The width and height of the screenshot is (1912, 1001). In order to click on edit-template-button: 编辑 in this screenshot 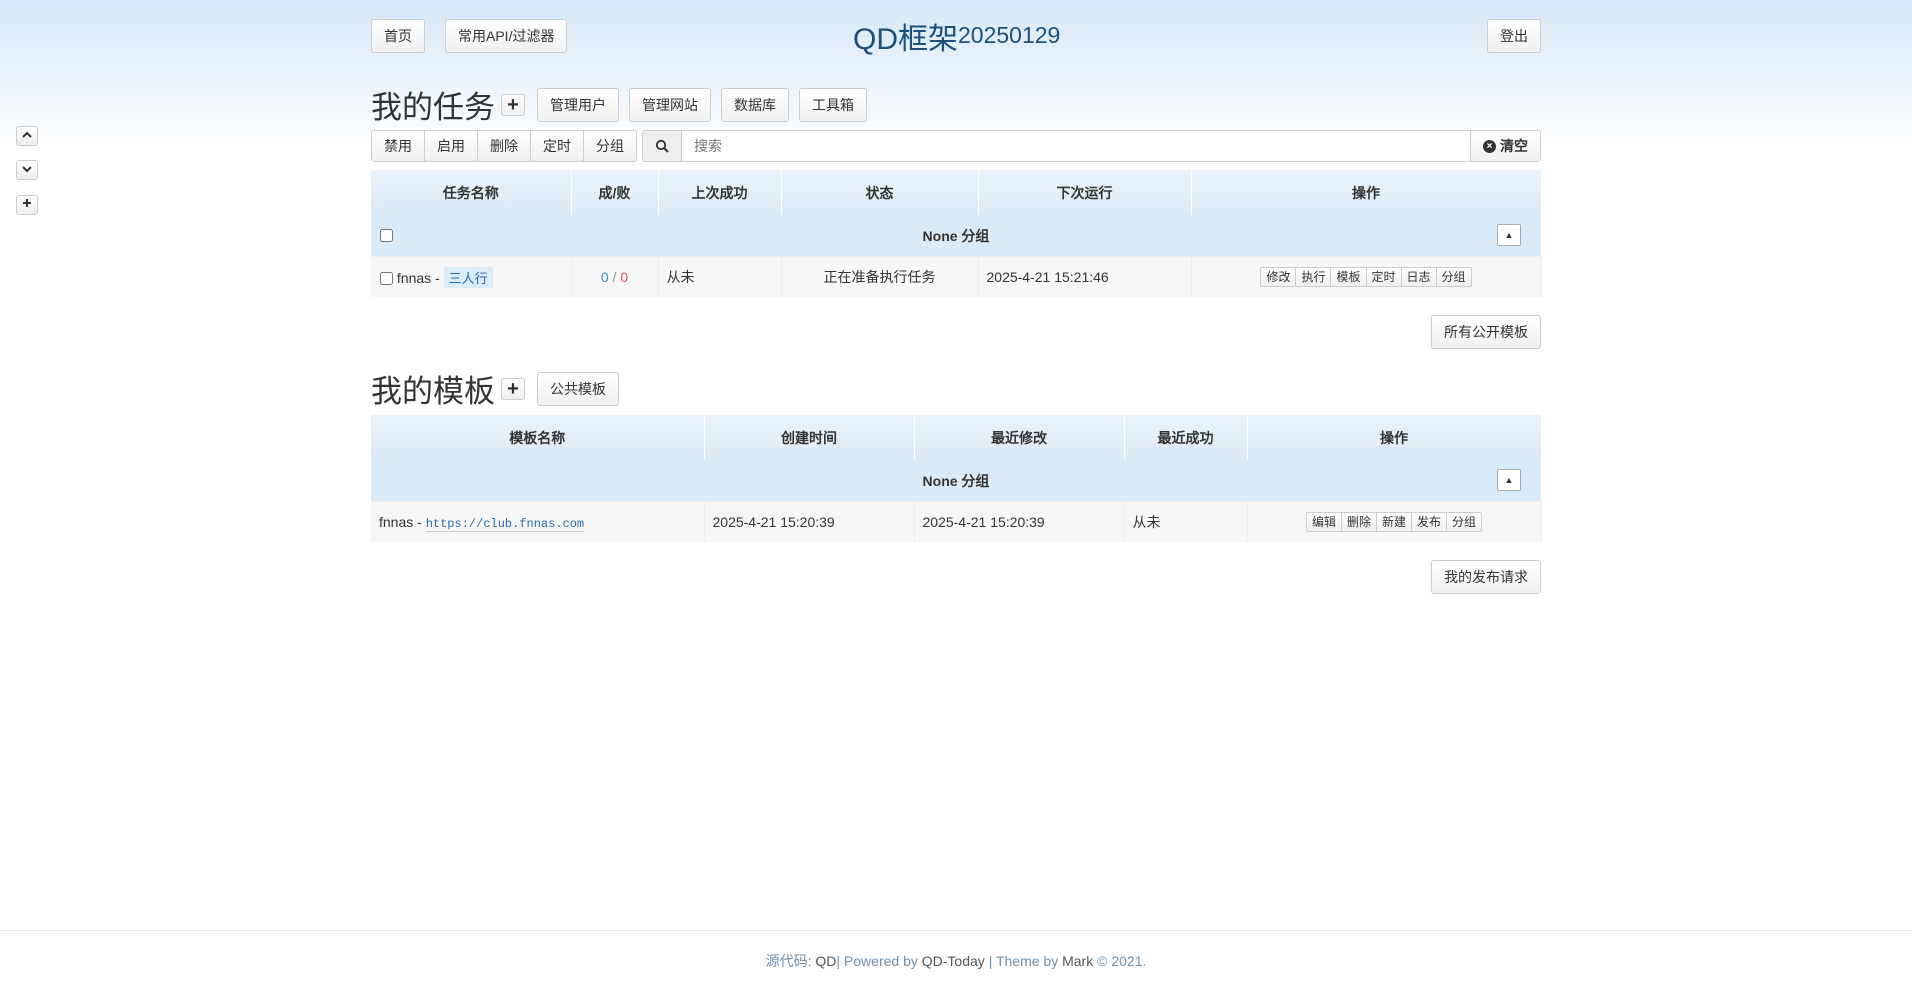, I will do `click(1323, 522)`.